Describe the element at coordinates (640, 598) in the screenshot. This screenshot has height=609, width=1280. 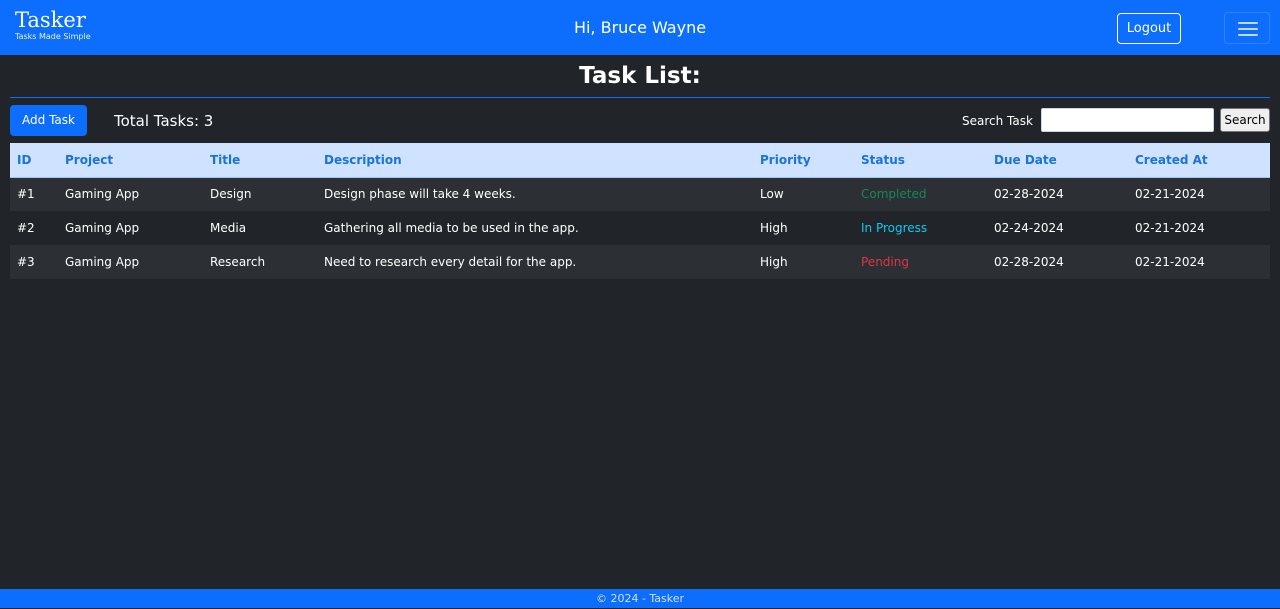
I see `footer: © 2024 - Tasker` at that location.